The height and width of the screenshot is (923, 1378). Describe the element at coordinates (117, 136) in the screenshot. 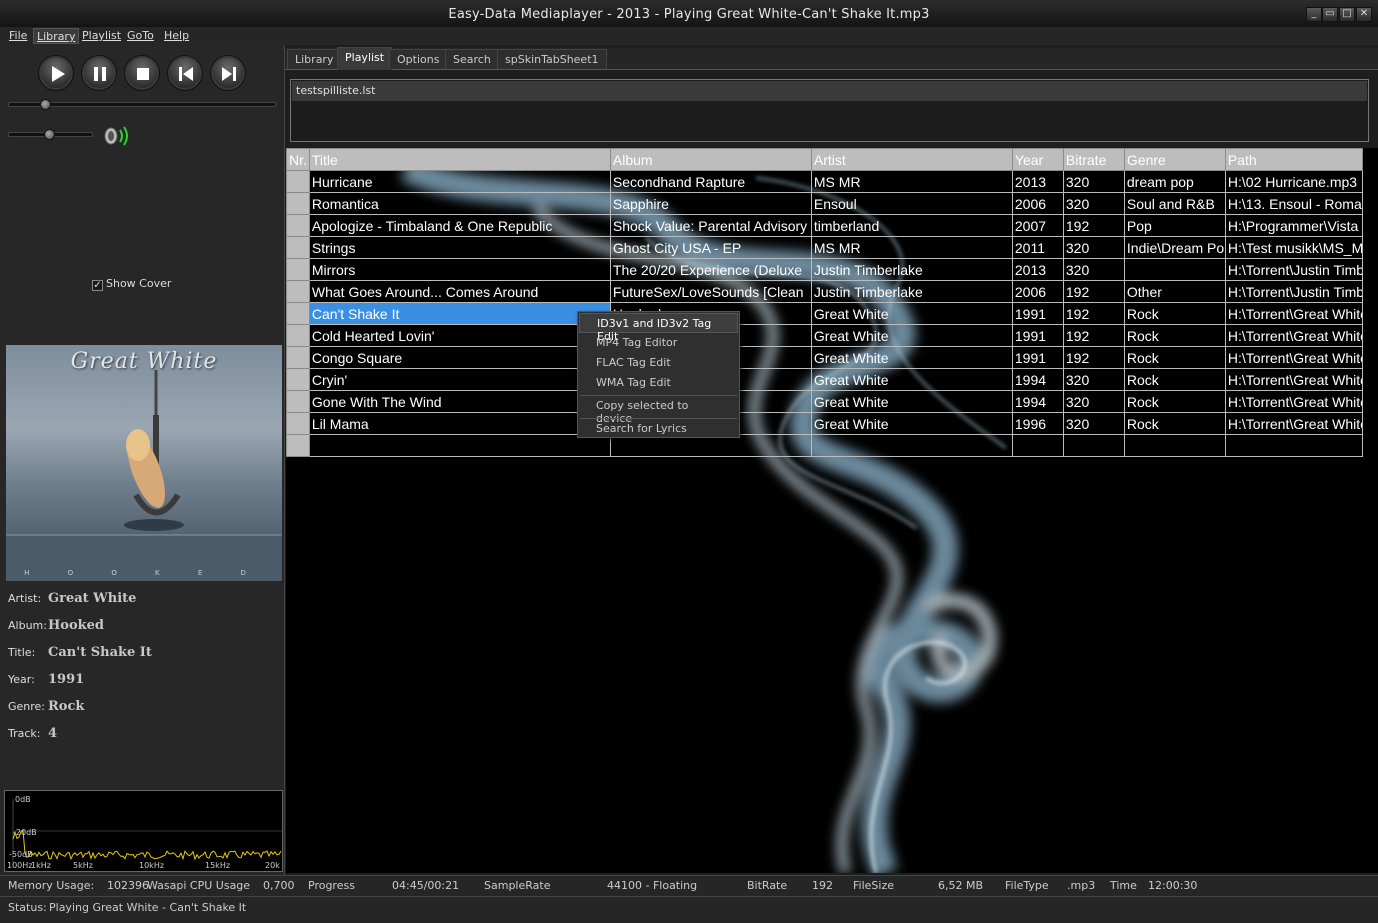

I see `speaker-icon` at that location.